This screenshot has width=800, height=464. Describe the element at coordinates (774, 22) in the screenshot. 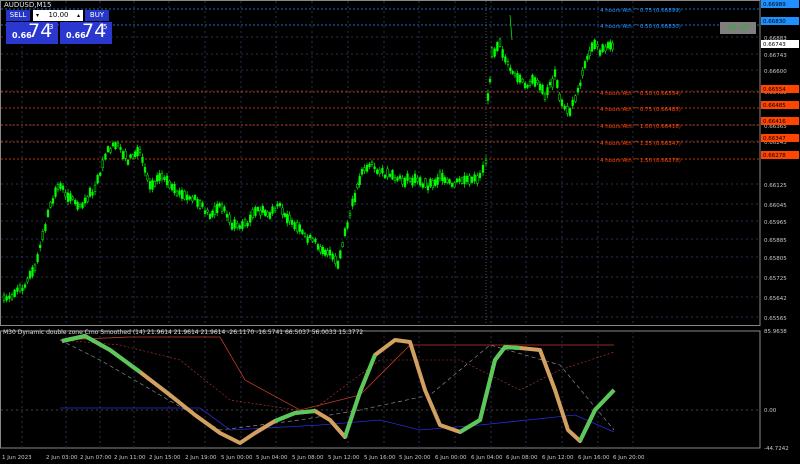

I see `price-marker-label: 0.66830` at that location.